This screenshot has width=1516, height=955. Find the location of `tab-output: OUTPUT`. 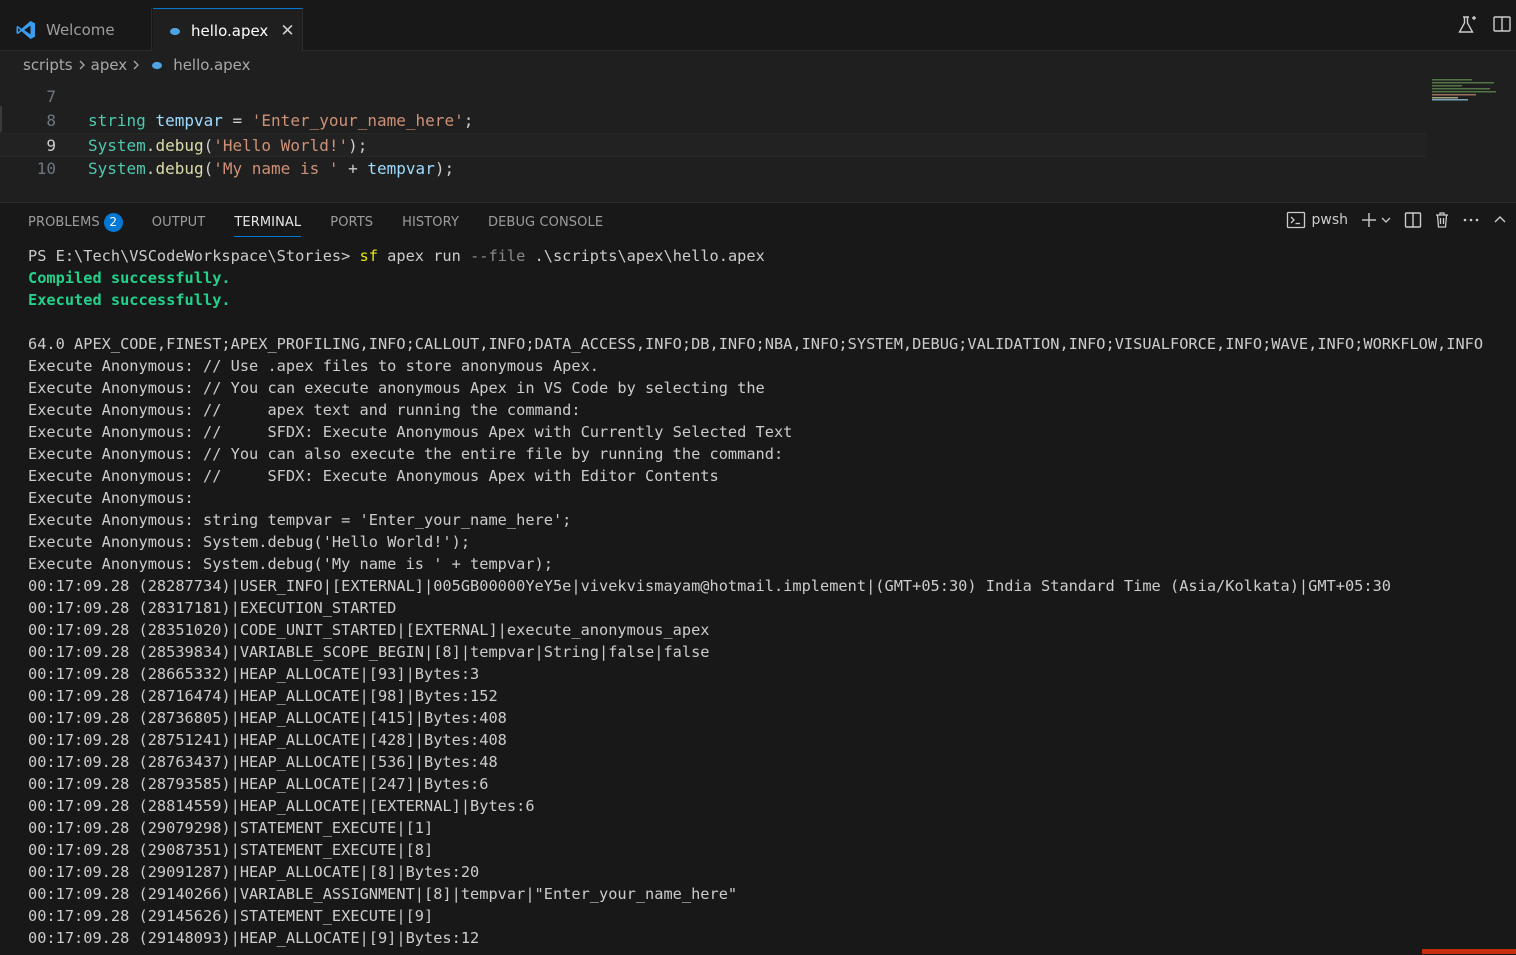

tab-output: OUTPUT is located at coordinates (179, 222).